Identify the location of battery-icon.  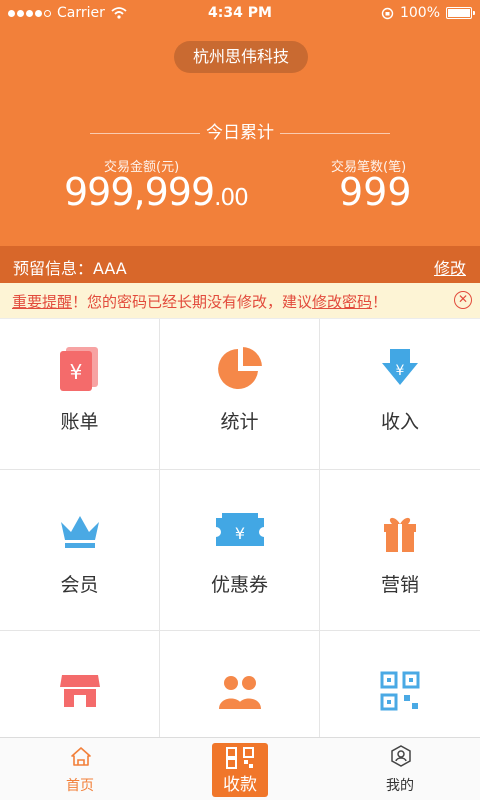
(460, 13).